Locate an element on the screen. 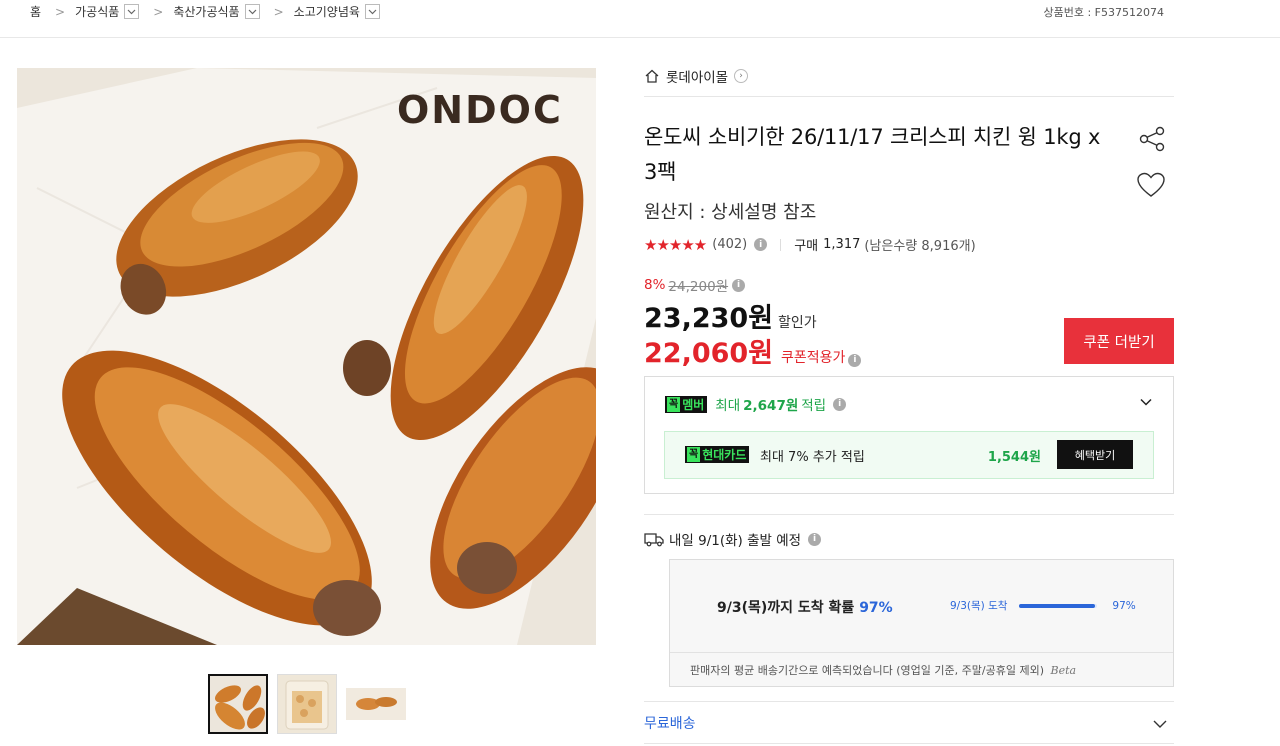 This screenshot has width=1280, height=746. card-benefit-row: 꼭 현대카드 최대 7% 추가 적립 1,544원 혜택받기 is located at coordinates (909, 455).